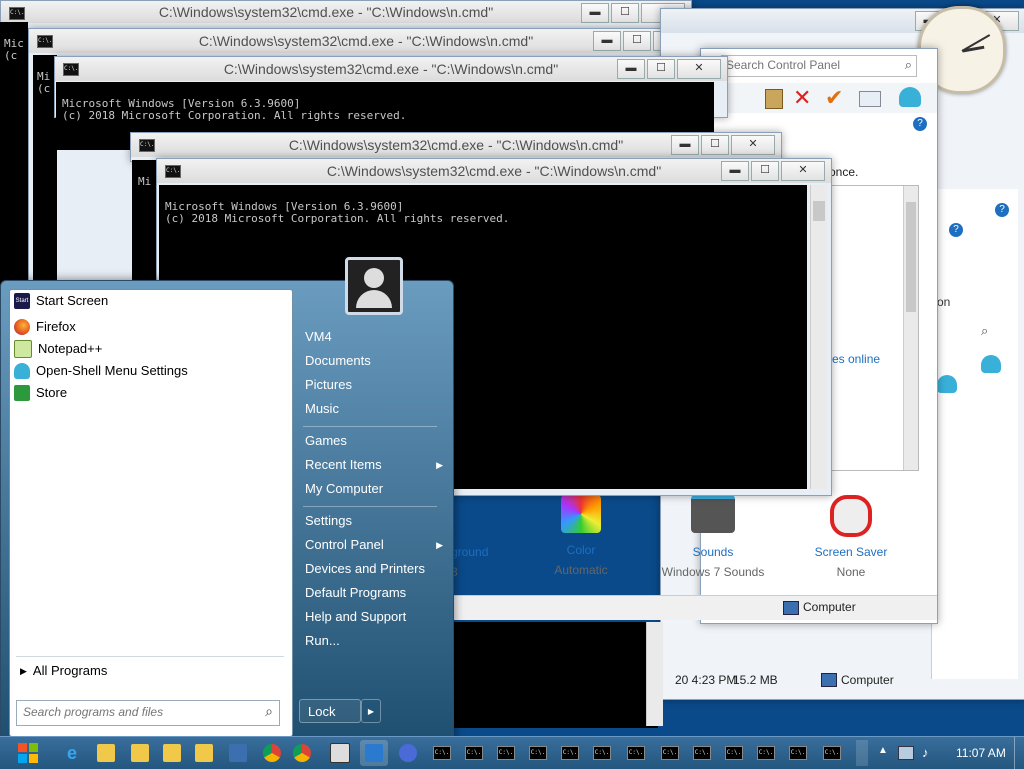 The height and width of the screenshot is (769, 1024). I want to click on start-item-default-programs: Default Programs, so click(375, 593).